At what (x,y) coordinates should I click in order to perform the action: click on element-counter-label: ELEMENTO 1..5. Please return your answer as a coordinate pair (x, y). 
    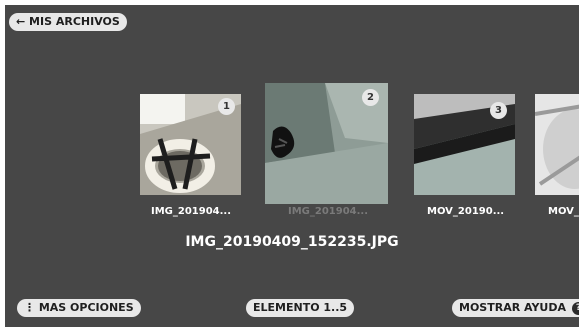
    Looking at the image, I should click on (300, 307).